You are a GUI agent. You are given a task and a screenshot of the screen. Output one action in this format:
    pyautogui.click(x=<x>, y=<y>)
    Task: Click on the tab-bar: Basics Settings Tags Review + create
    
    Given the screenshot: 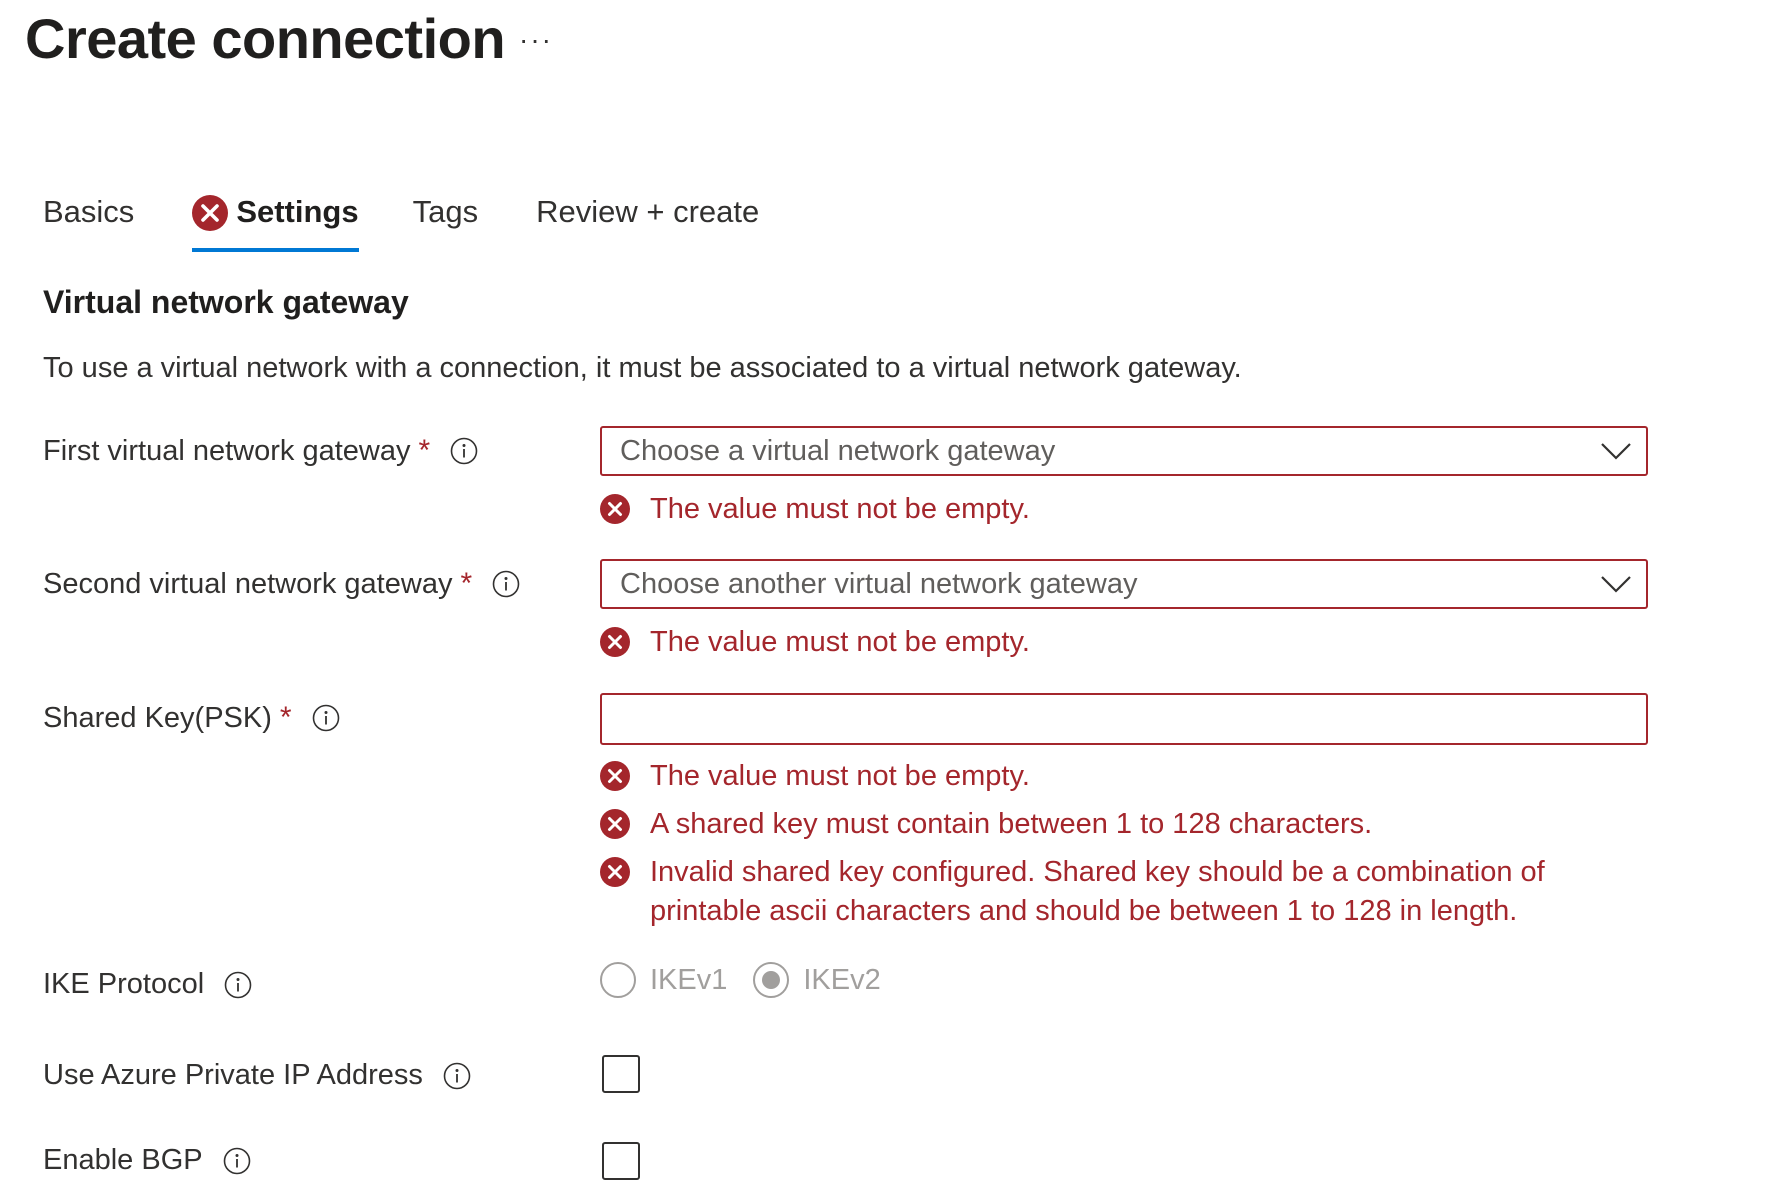 What is the action you would take?
    pyautogui.click(x=401, y=223)
    